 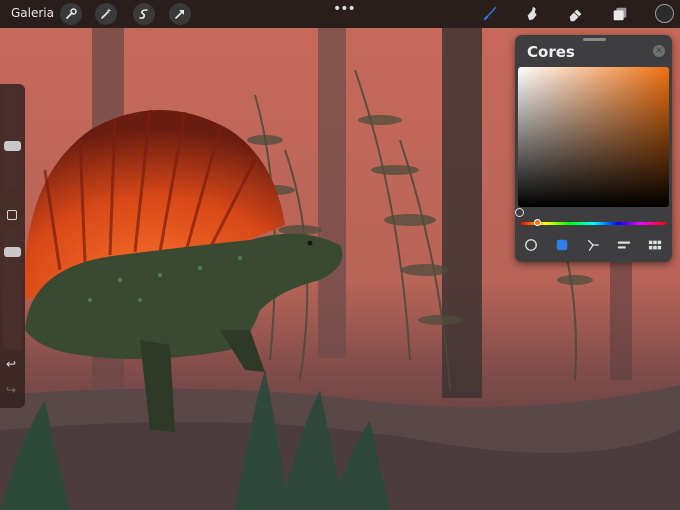 What do you see at coordinates (592, 142) in the screenshot?
I see `saturation-value-square` at bounding box center [592, 142].